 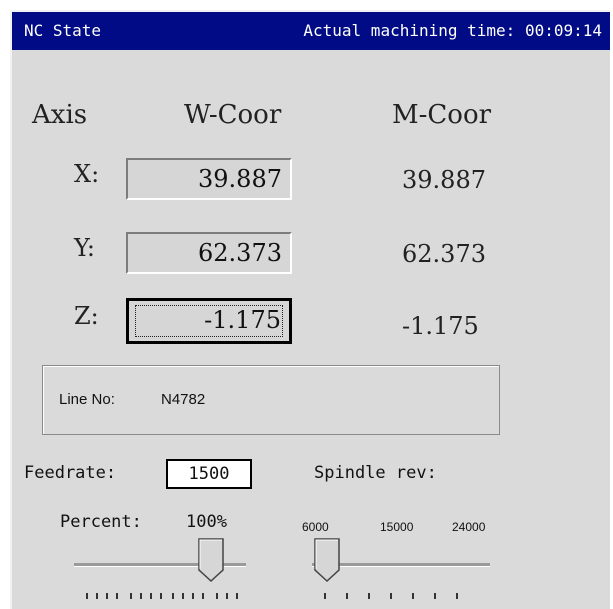 What do you see at coordinates (209, 179) in the screenshot?
I see `wcoor-field-x: 39.887` at bounding box center [209, 179].